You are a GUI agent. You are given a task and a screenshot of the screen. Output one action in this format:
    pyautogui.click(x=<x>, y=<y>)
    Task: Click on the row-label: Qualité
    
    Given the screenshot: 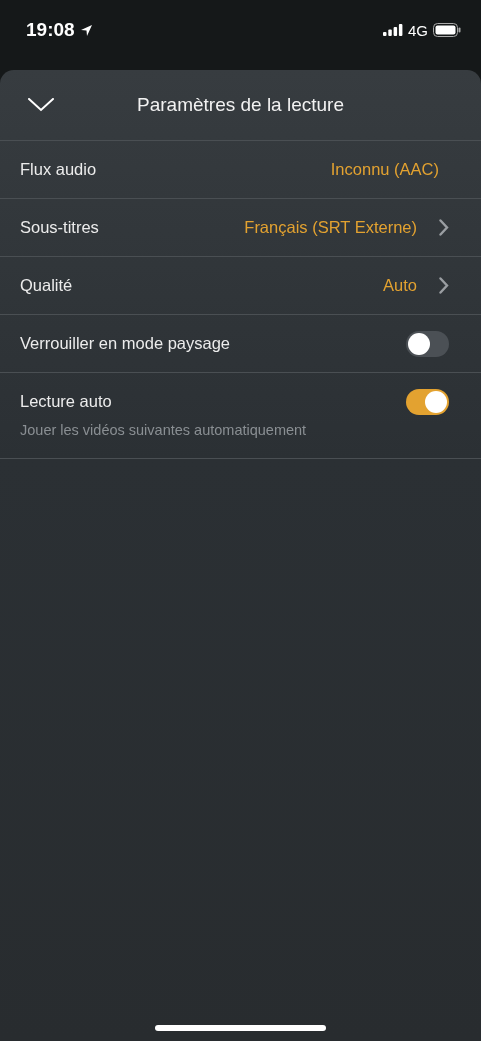 What is the action you would take?
    pyautogui.click(x=47, y=285)
    